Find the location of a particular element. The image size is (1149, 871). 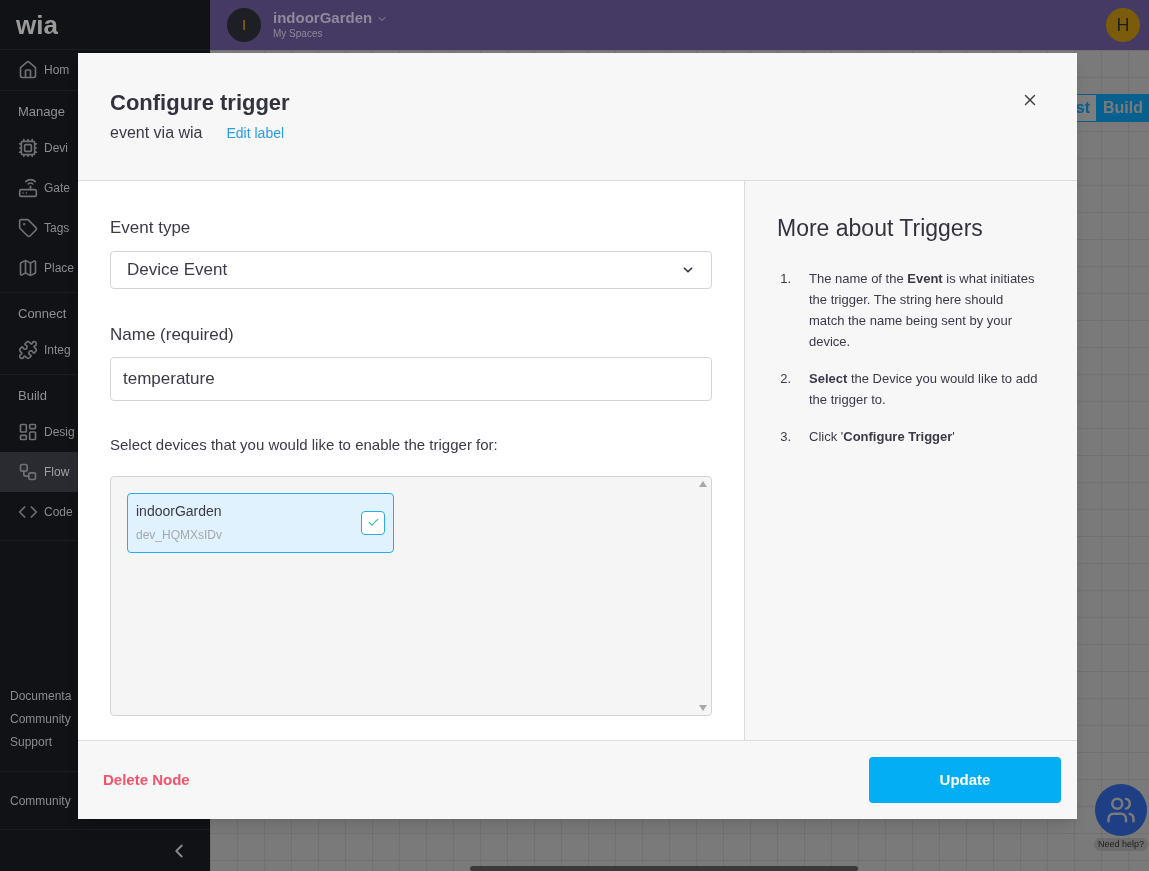

field-label: Event type is located at coordinates (151, 228).